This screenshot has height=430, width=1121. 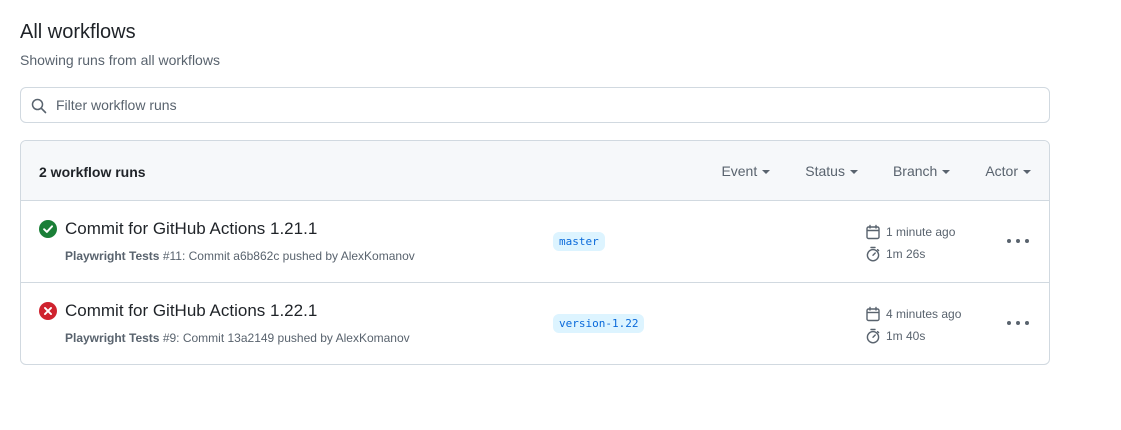 I want to click on page-subtitle: Showing runs from all workflows, so click(x=120, y=60).